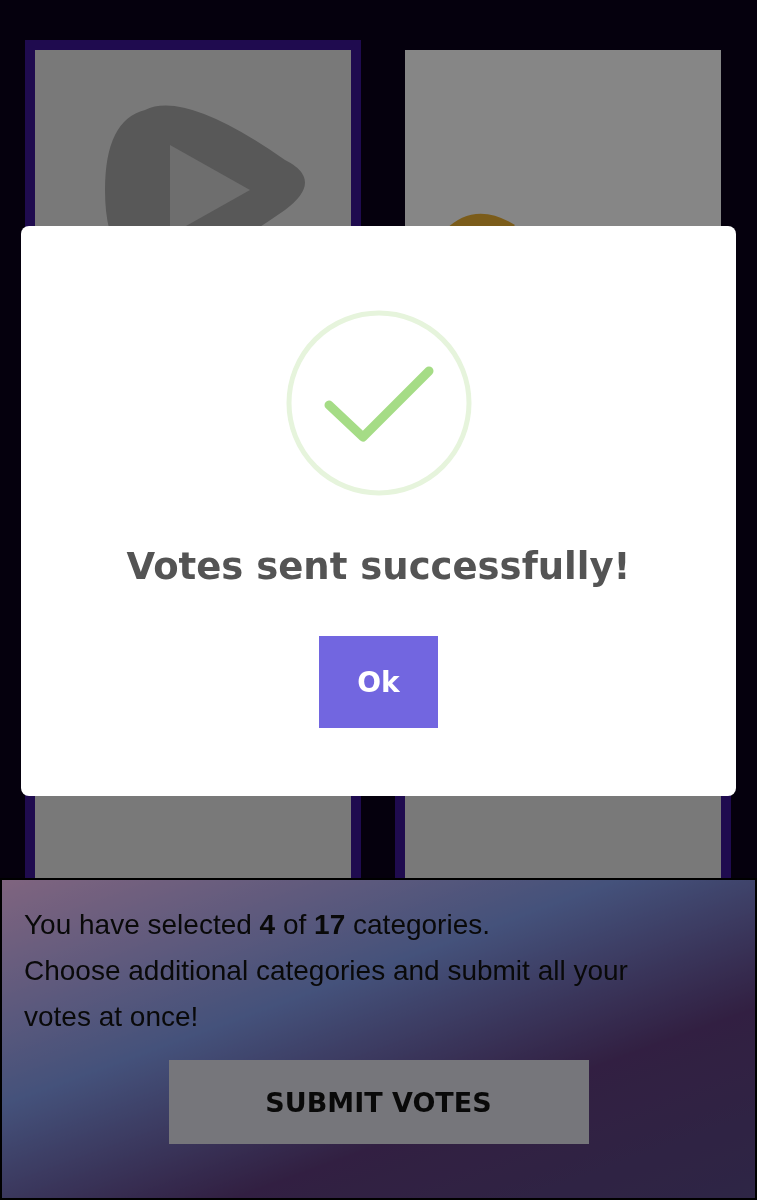 The height and width of the screenshot is (1200, 757). What do you see at coordinates (378, 566) in the screenshot?
I see `success-message: Votes sent successfully!` at bounding box center [378, 566].